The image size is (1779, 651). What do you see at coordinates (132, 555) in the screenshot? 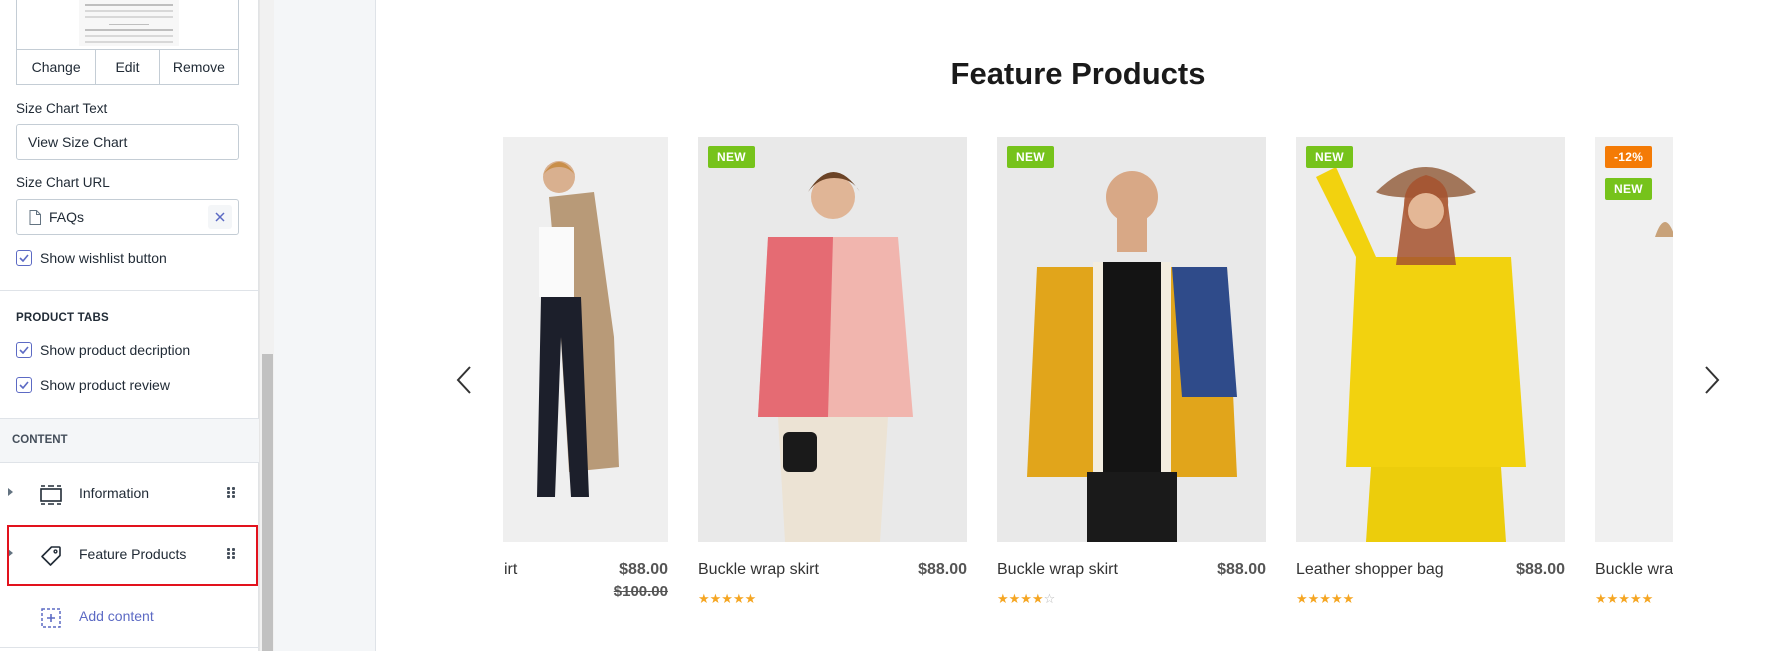
I see `selection-outline` at bounding box center [132, 555].